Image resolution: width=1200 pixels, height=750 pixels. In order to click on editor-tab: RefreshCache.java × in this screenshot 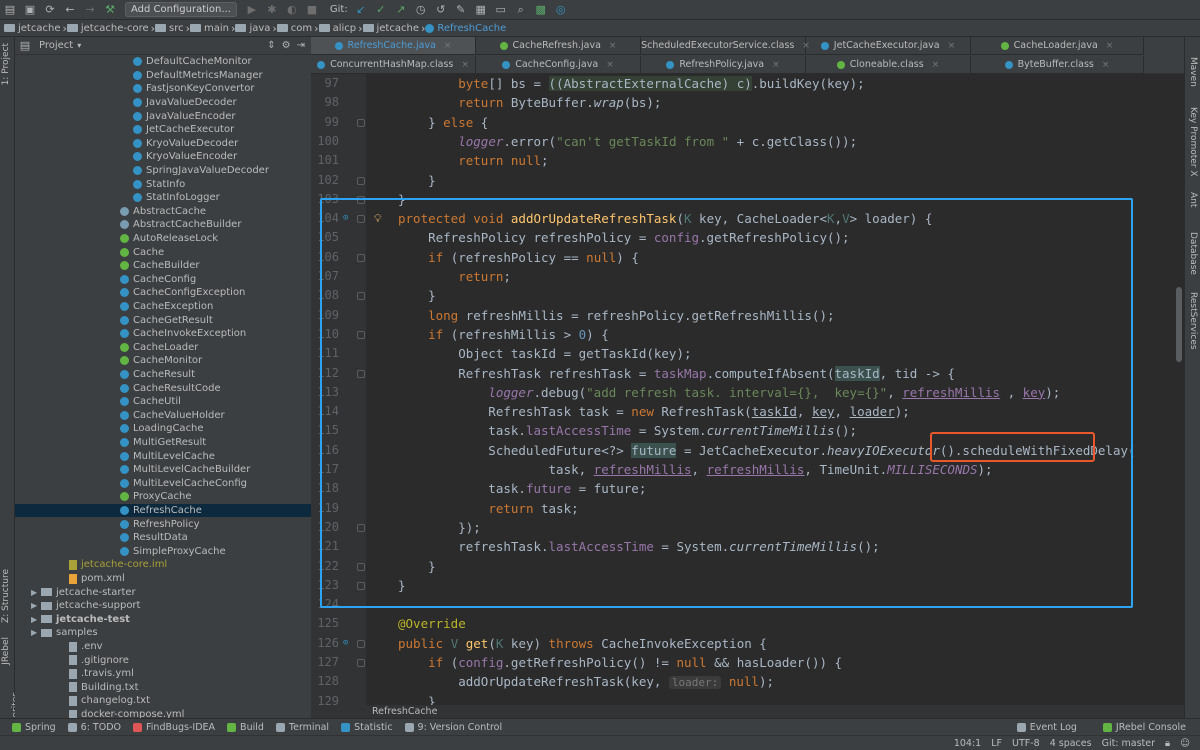, I will do `click(393, 46)`.